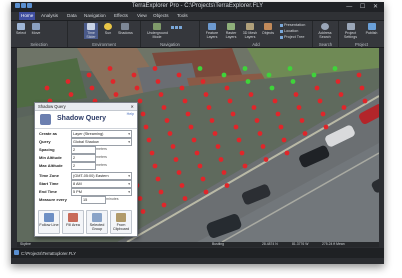  What do you see at coordinates (36, 31) in the screenshot?
I see `move-button: Move` at bounding box center [36, 31].